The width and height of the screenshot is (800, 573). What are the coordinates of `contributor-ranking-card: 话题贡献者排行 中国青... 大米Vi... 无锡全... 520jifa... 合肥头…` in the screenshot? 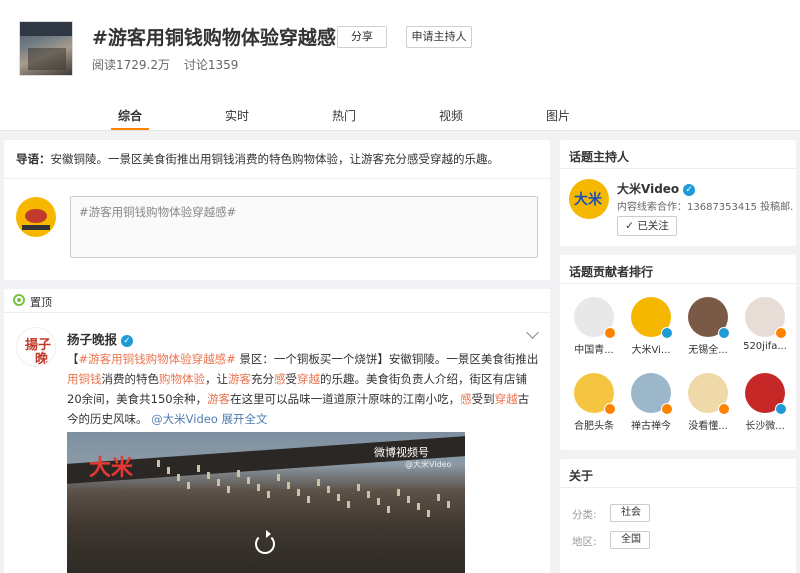 It's located at (678, 352).